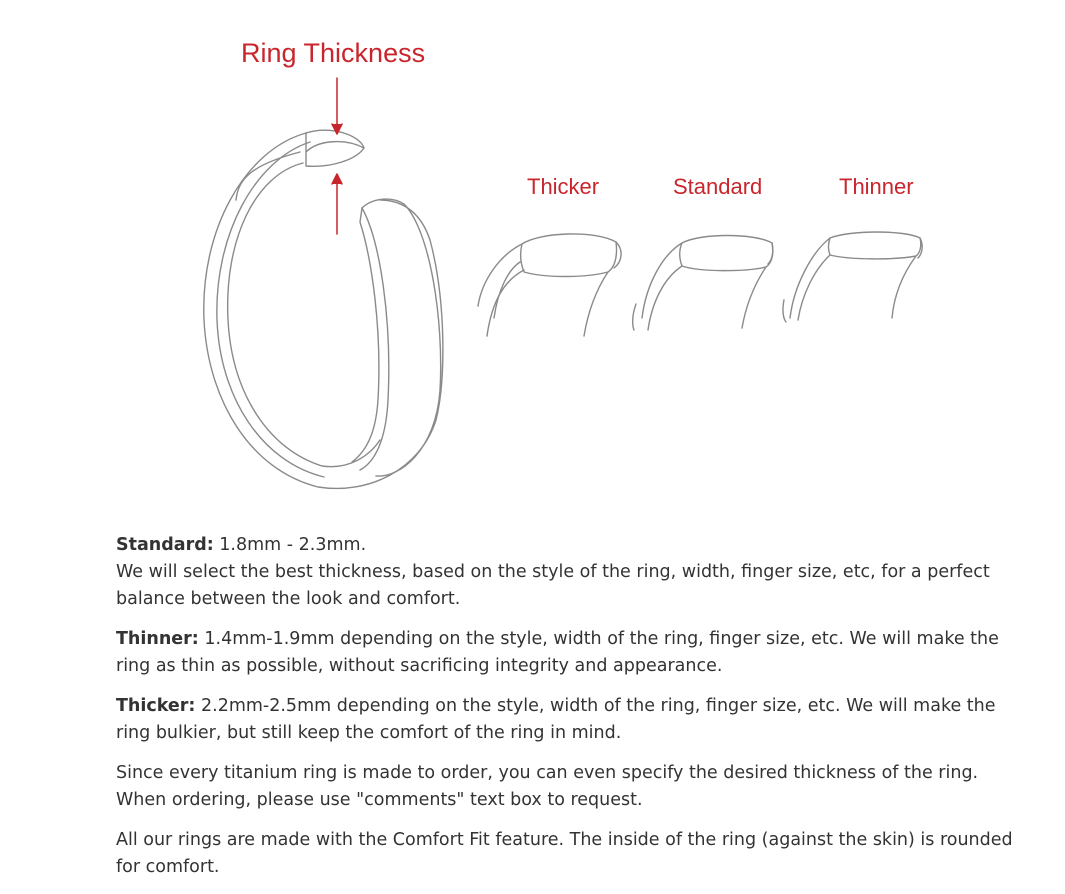 The image size is (1065, 894). What do you see at coordinates (157, 639) in the screenshot?
I see `thinner-term: Thinner:` at bounding box center [157, 639].